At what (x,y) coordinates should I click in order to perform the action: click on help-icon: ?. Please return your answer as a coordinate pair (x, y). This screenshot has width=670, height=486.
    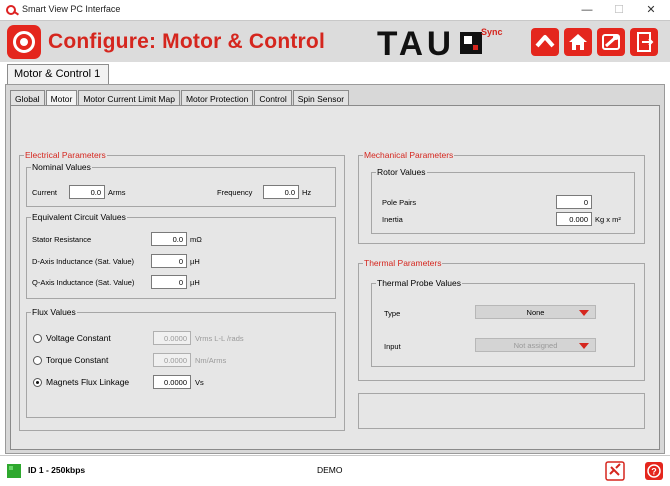
    Looking at the image, I should click on (654, 471).